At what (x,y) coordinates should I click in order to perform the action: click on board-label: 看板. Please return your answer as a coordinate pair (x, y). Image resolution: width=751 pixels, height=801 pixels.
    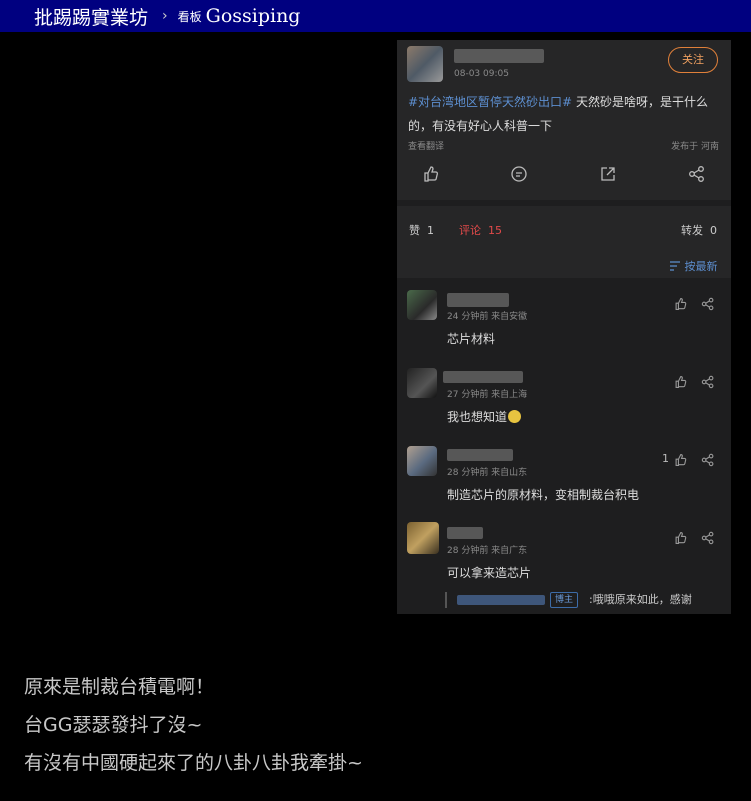
    Looking at the image, I should click on (189, 16).